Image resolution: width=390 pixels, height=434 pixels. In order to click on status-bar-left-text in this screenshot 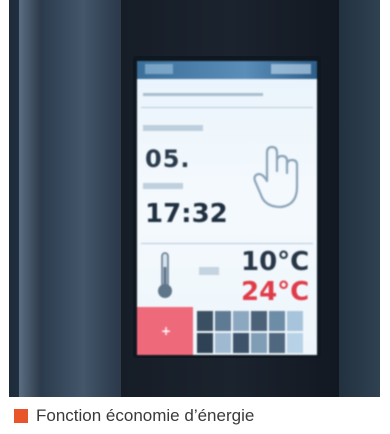, I will do `click(159, 69)`.